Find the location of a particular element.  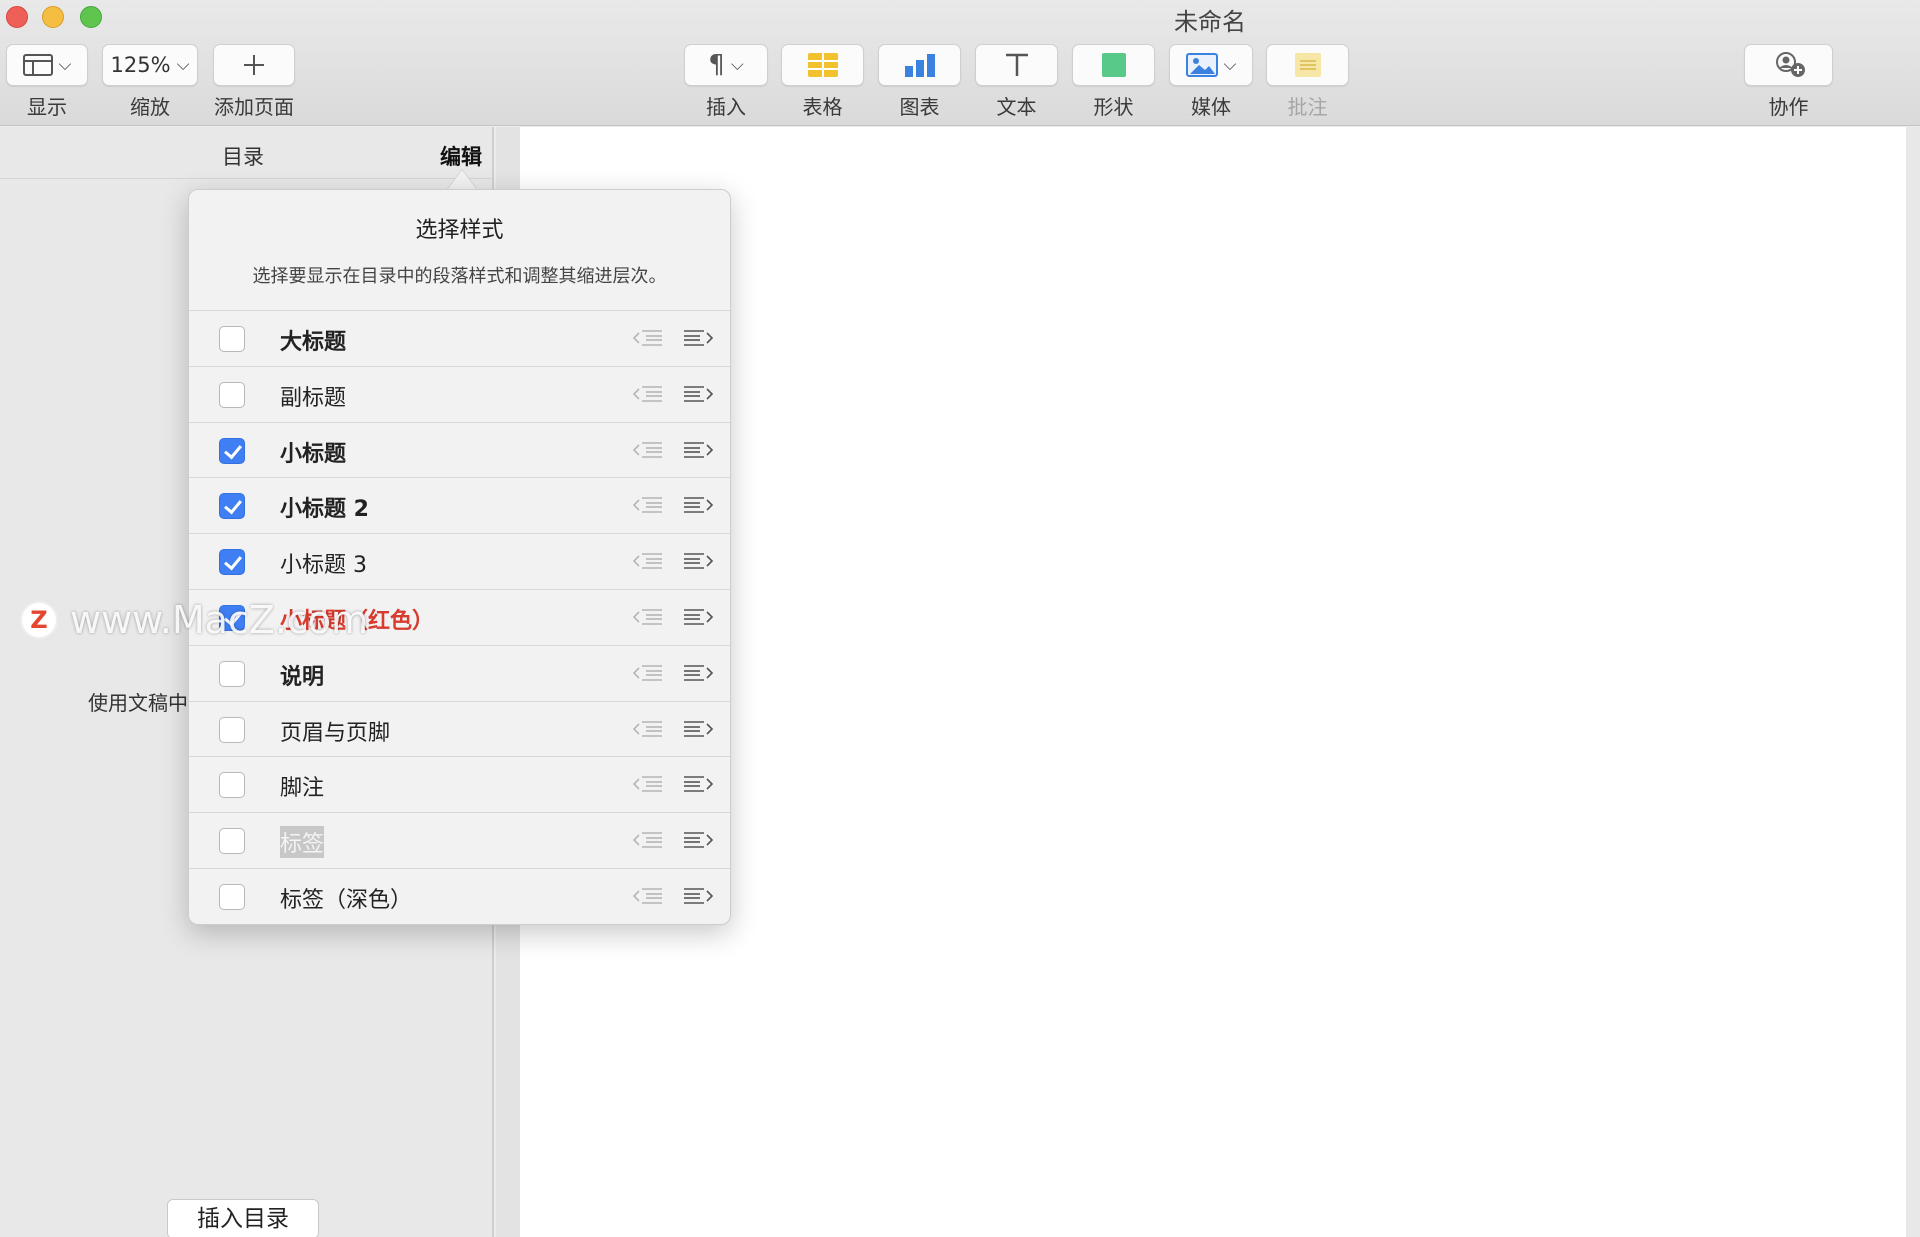

table-button is located at coordinates (822, 65).